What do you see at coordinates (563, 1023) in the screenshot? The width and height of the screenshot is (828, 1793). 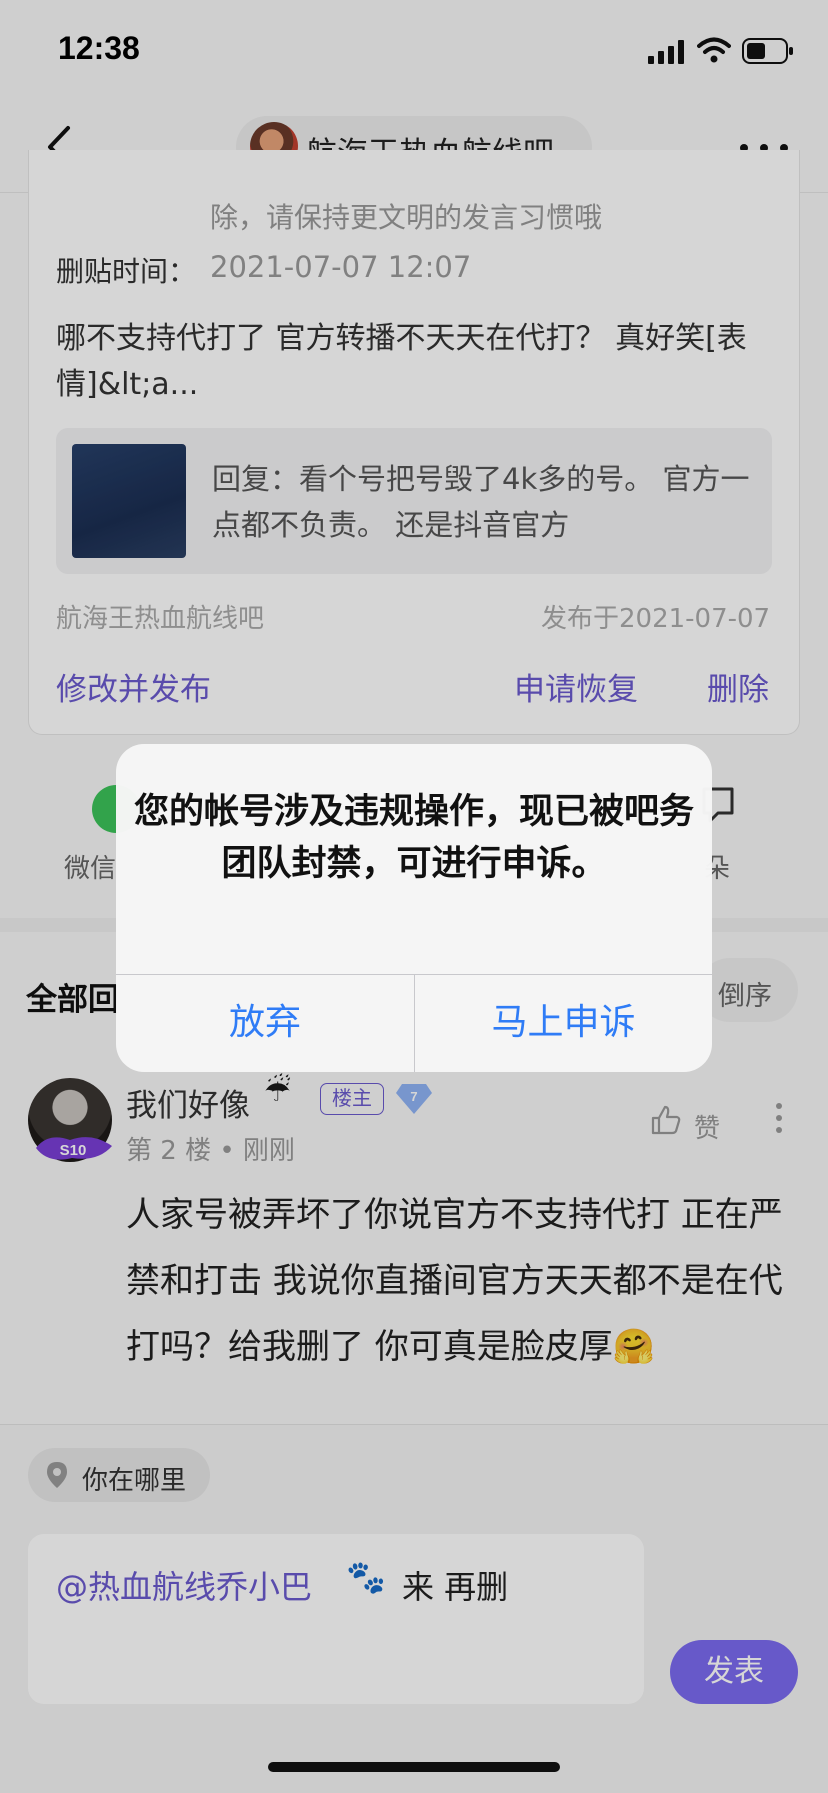 I see `appeal-now-button: 马上申诉` at bounding box center [563, 1023].